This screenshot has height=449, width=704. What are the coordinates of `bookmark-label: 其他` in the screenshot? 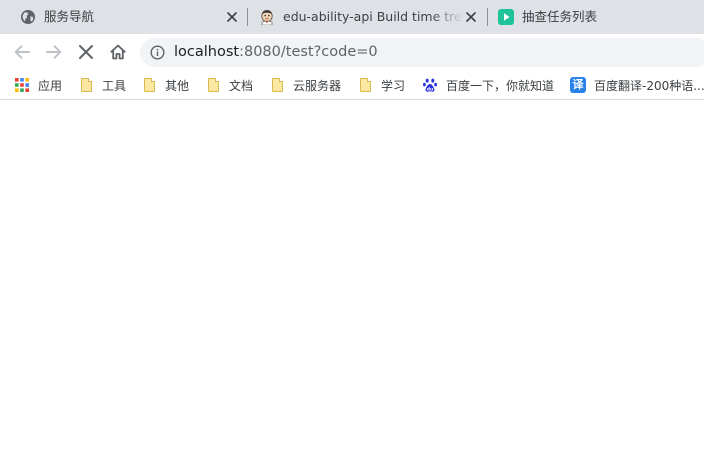 It's located at (177, 85).